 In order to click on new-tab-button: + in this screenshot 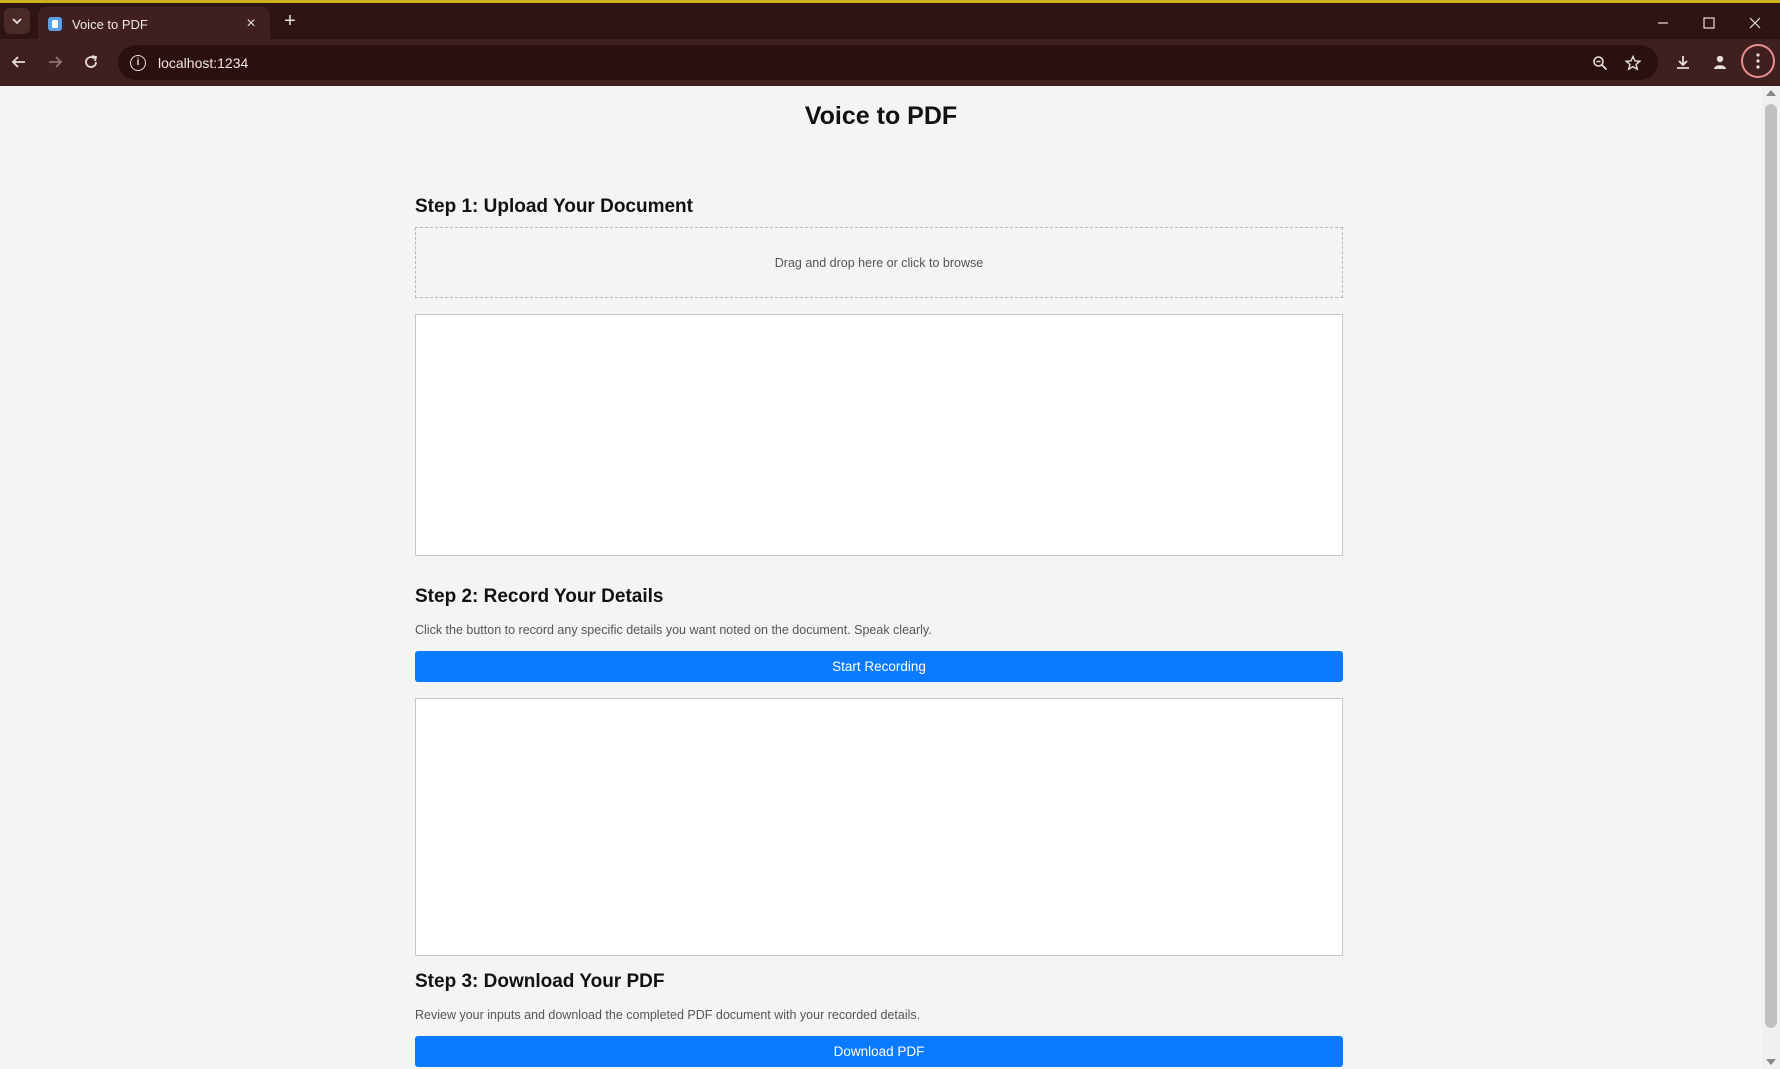, I will do `click(290, 21)`.